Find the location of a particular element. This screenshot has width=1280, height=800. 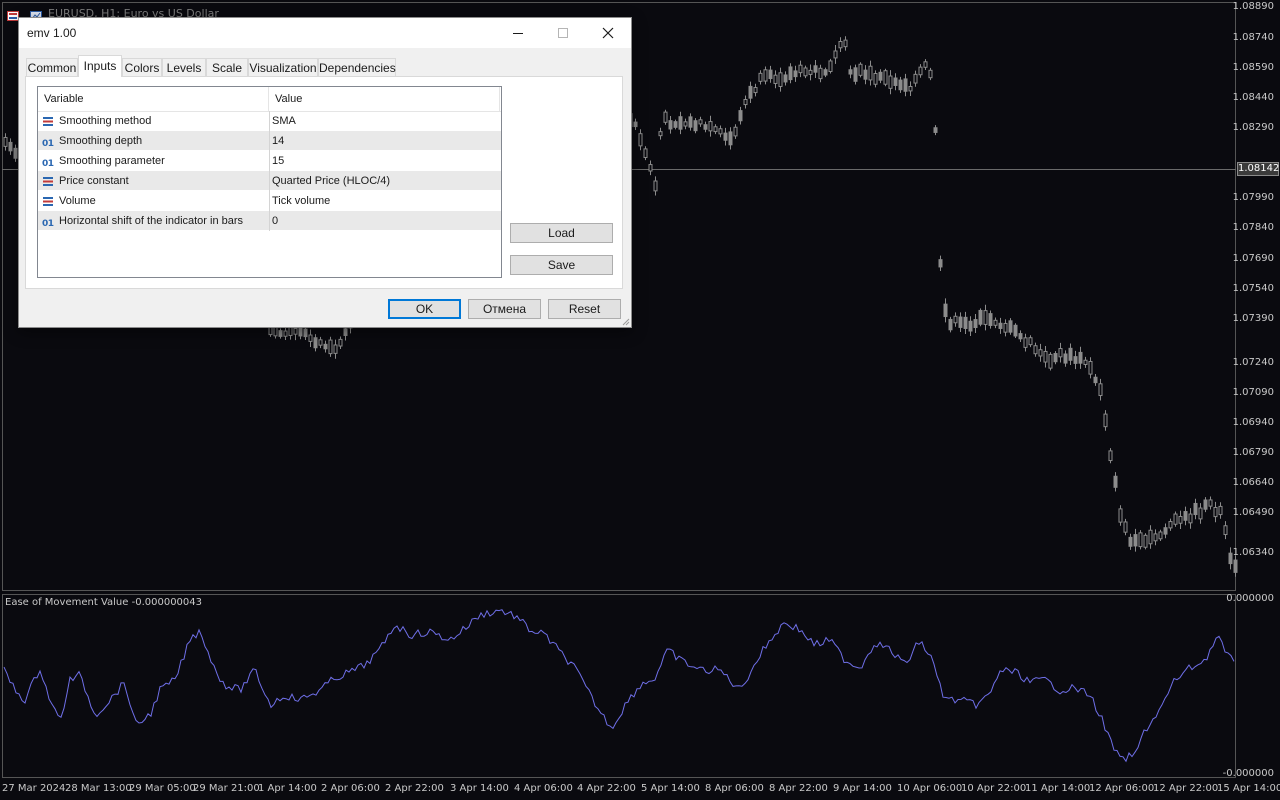

variable-value: SMA is located at coordinates (385, 121).